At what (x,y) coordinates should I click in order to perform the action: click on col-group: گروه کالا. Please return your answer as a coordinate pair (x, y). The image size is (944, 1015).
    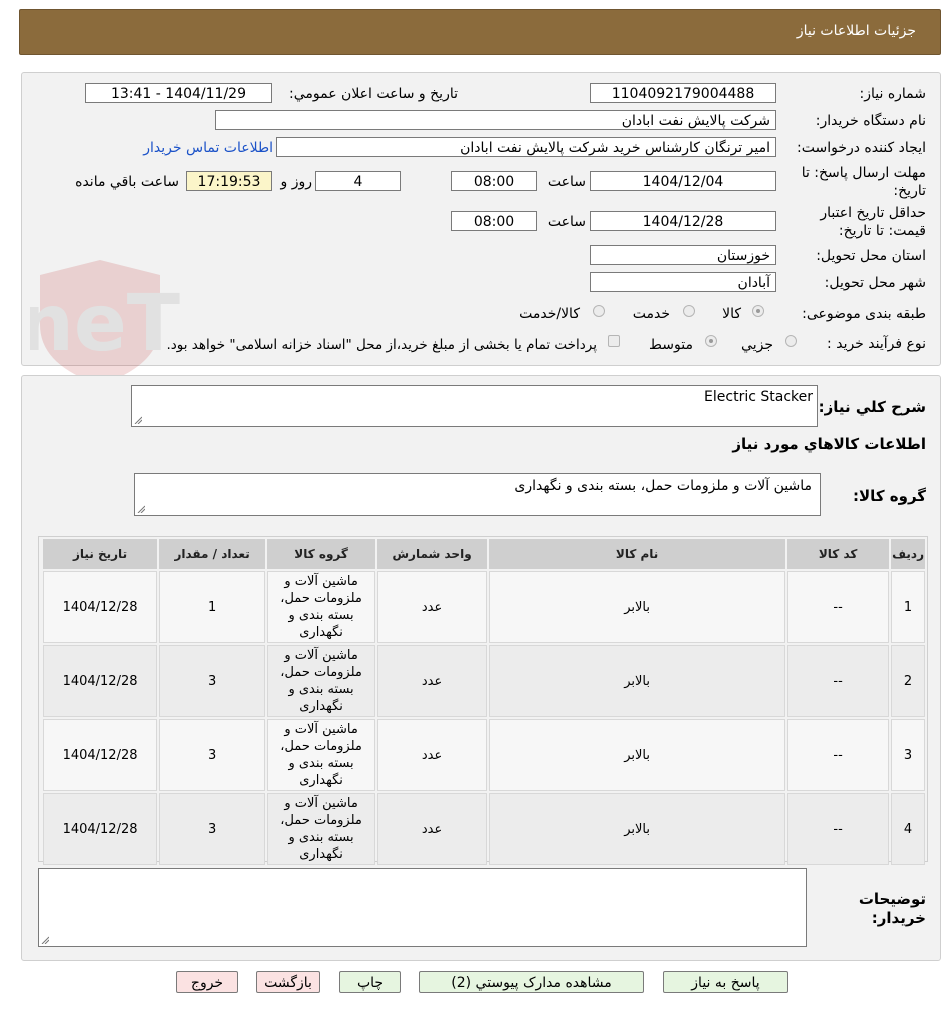
    Looking at the image, I should click on (321, 554).